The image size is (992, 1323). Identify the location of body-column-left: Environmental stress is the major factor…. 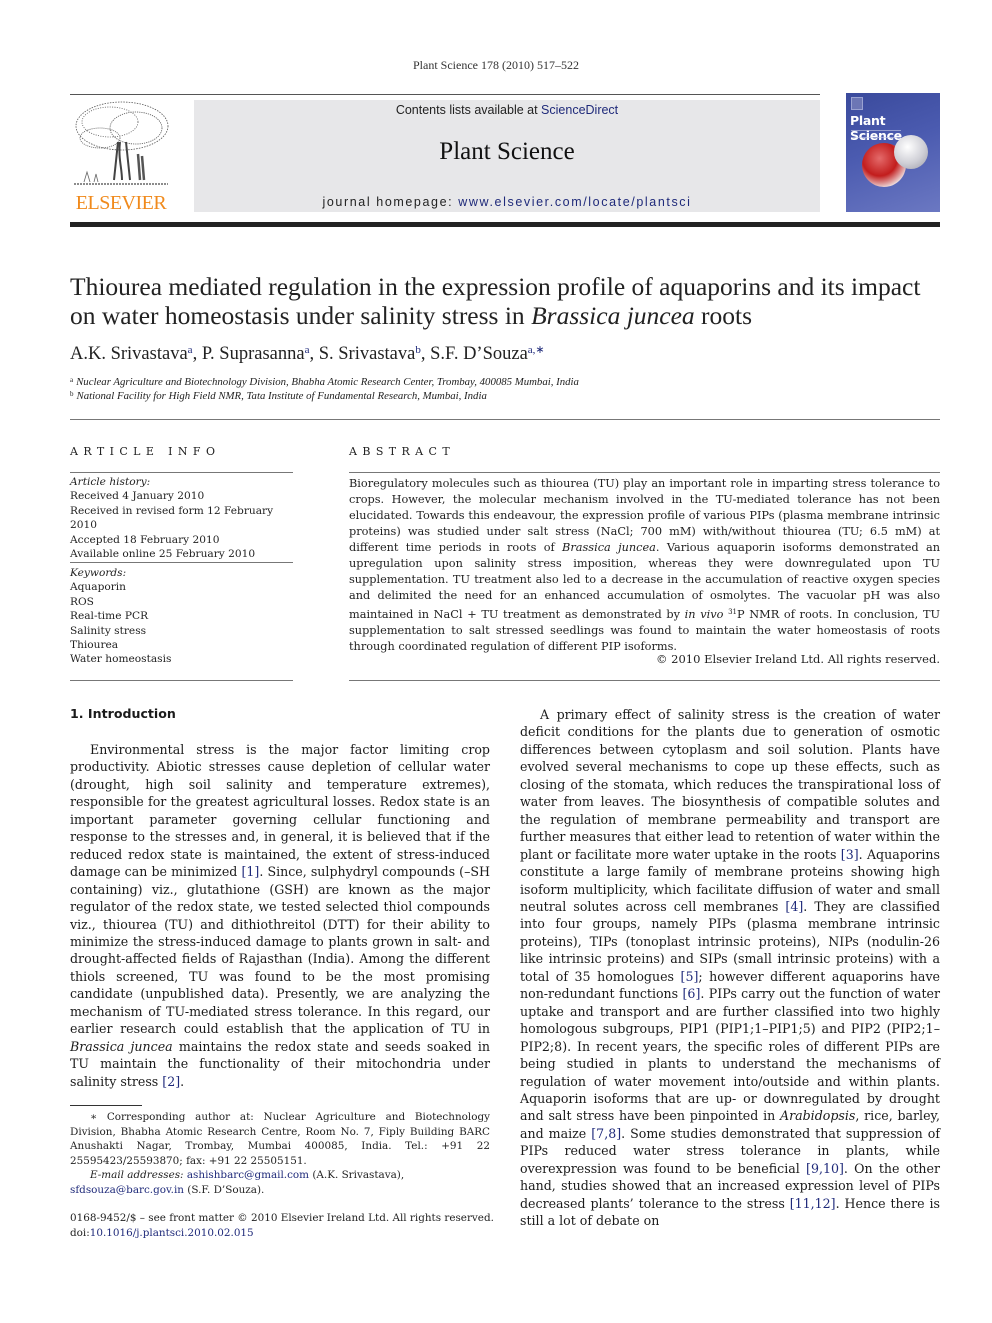
(280, 915).